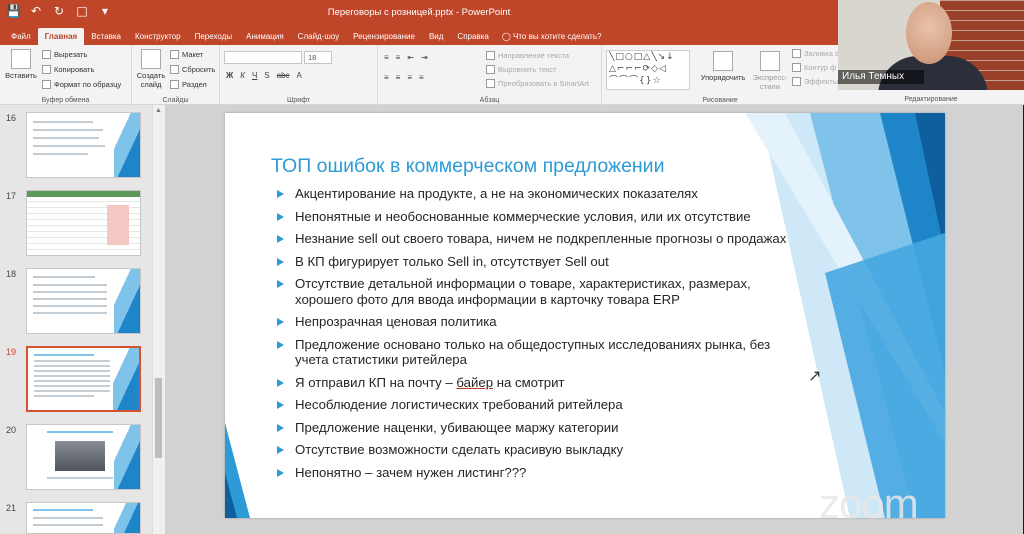 The width and height of the screenshot is (1024, 534). Describe the element at coordinates (386, 77) in the screenshot. I see `align-left-icon: ≡` at that location.